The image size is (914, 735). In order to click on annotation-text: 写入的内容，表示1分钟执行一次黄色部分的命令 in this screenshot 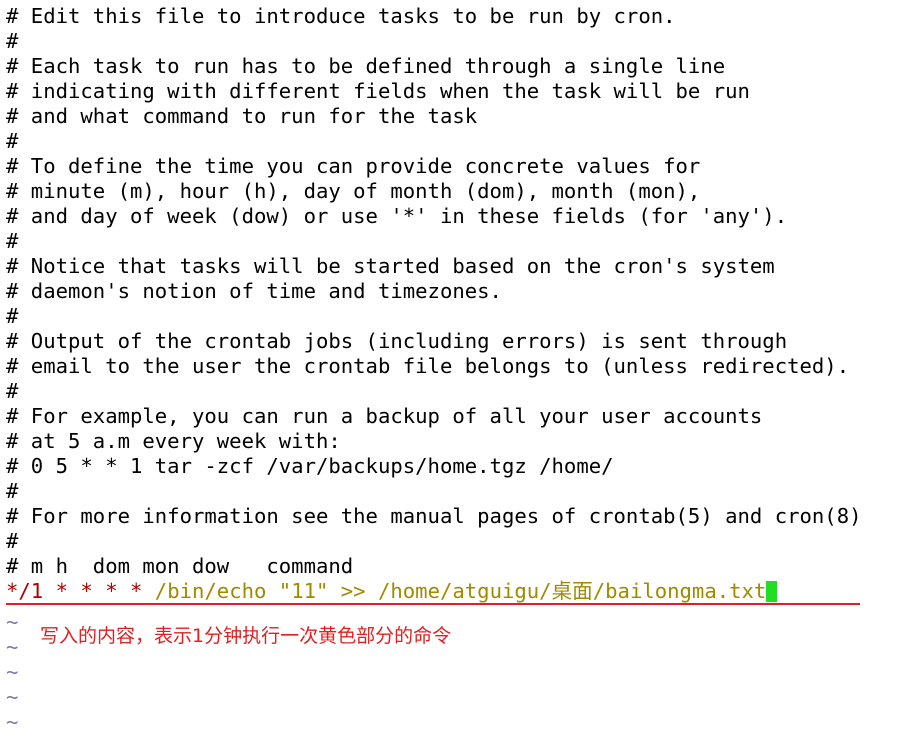, I will do `click(246, 636)`.